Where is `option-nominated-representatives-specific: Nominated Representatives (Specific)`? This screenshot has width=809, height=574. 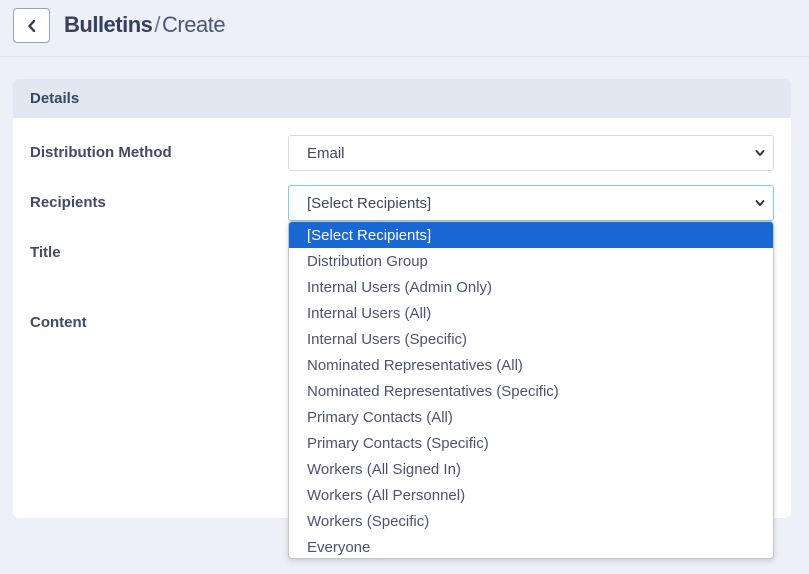 option-nominated-representatives-specific: Nominated Representatives (Specific) is located at coordinates (531, 391).